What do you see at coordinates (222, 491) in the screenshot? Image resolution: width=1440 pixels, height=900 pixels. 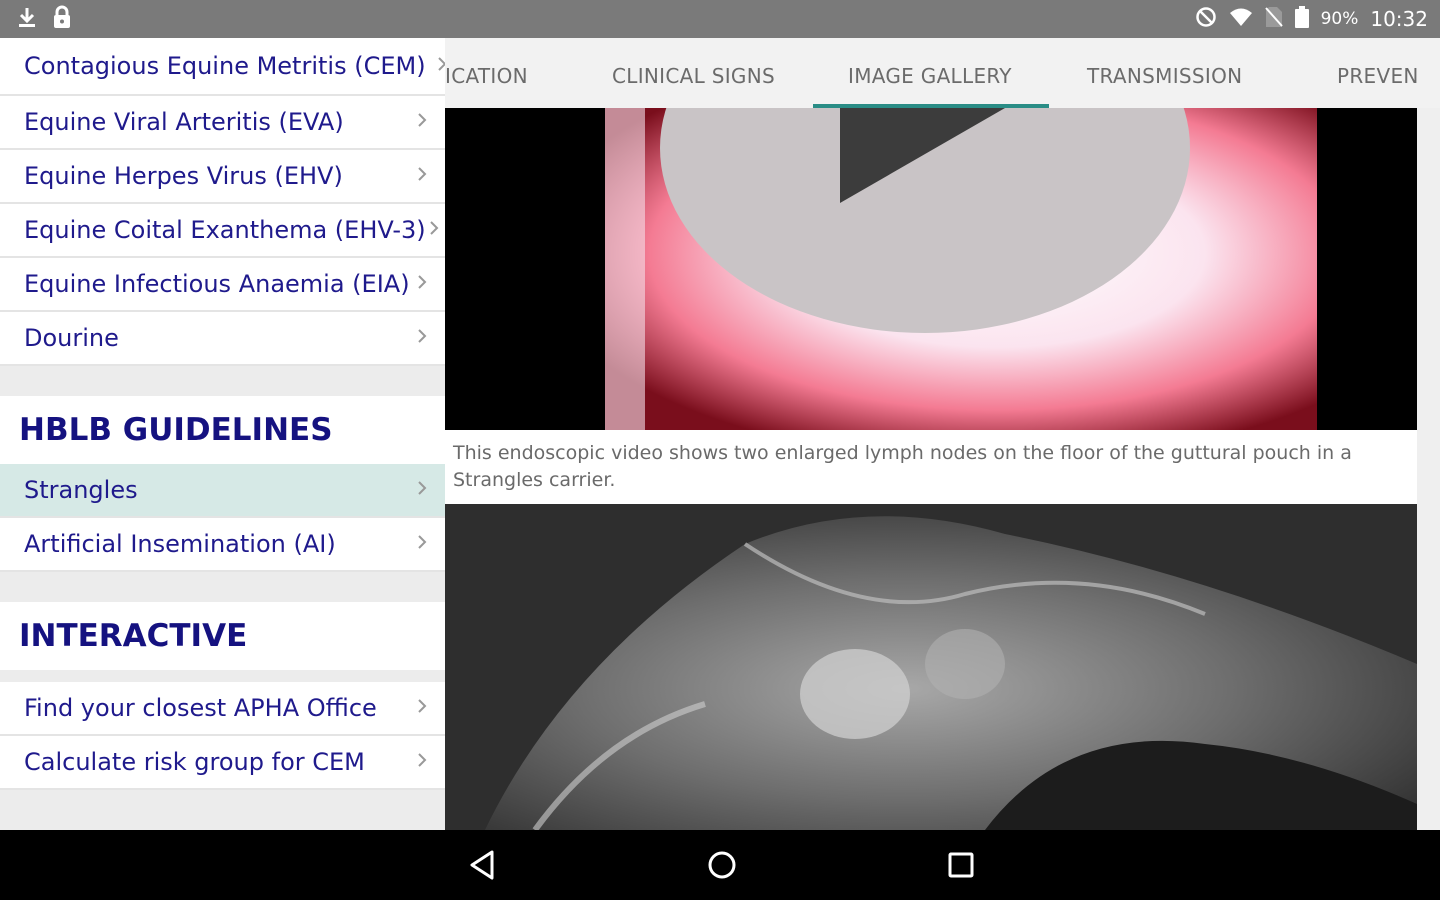 I see `sidebar-item-strangles: Strangles` at bounding box center [222, 491].